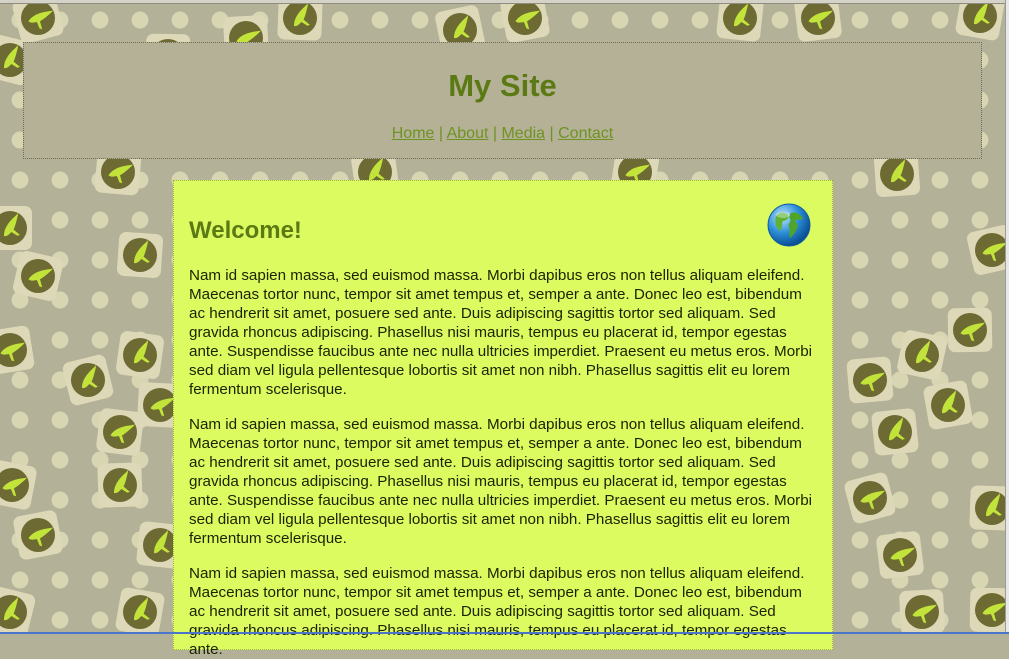 This screenshot has width=1009, height=659. I want to click on welcome-heading: Welcome!, so click(245, 230).